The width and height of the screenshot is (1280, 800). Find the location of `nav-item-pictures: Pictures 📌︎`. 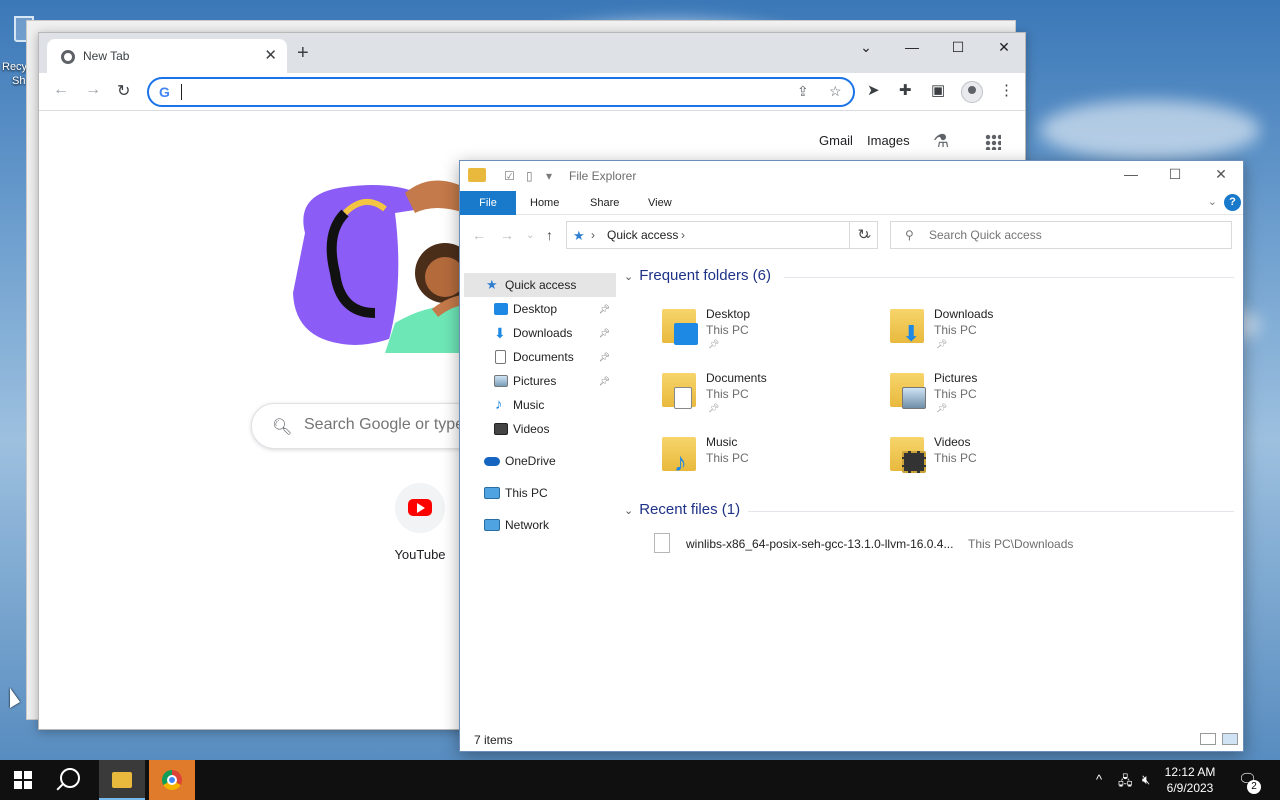

nav-item-pictures: Pictures 📌︎ is located at coordinates (540, 381).